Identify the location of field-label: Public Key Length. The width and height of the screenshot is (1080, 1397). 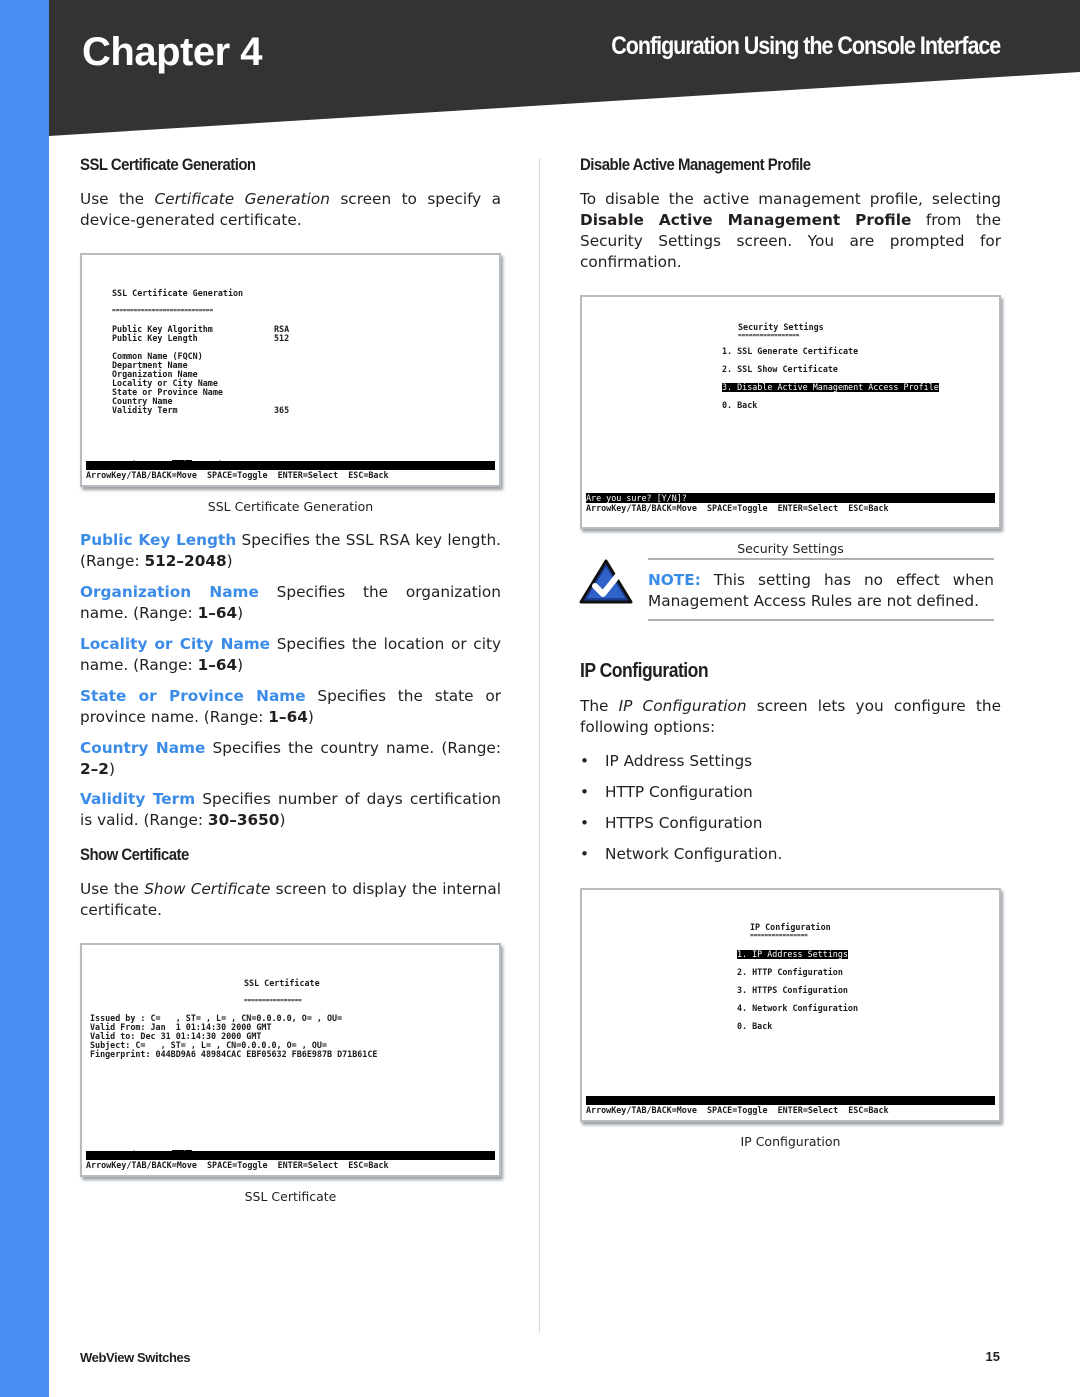
(155, 338).